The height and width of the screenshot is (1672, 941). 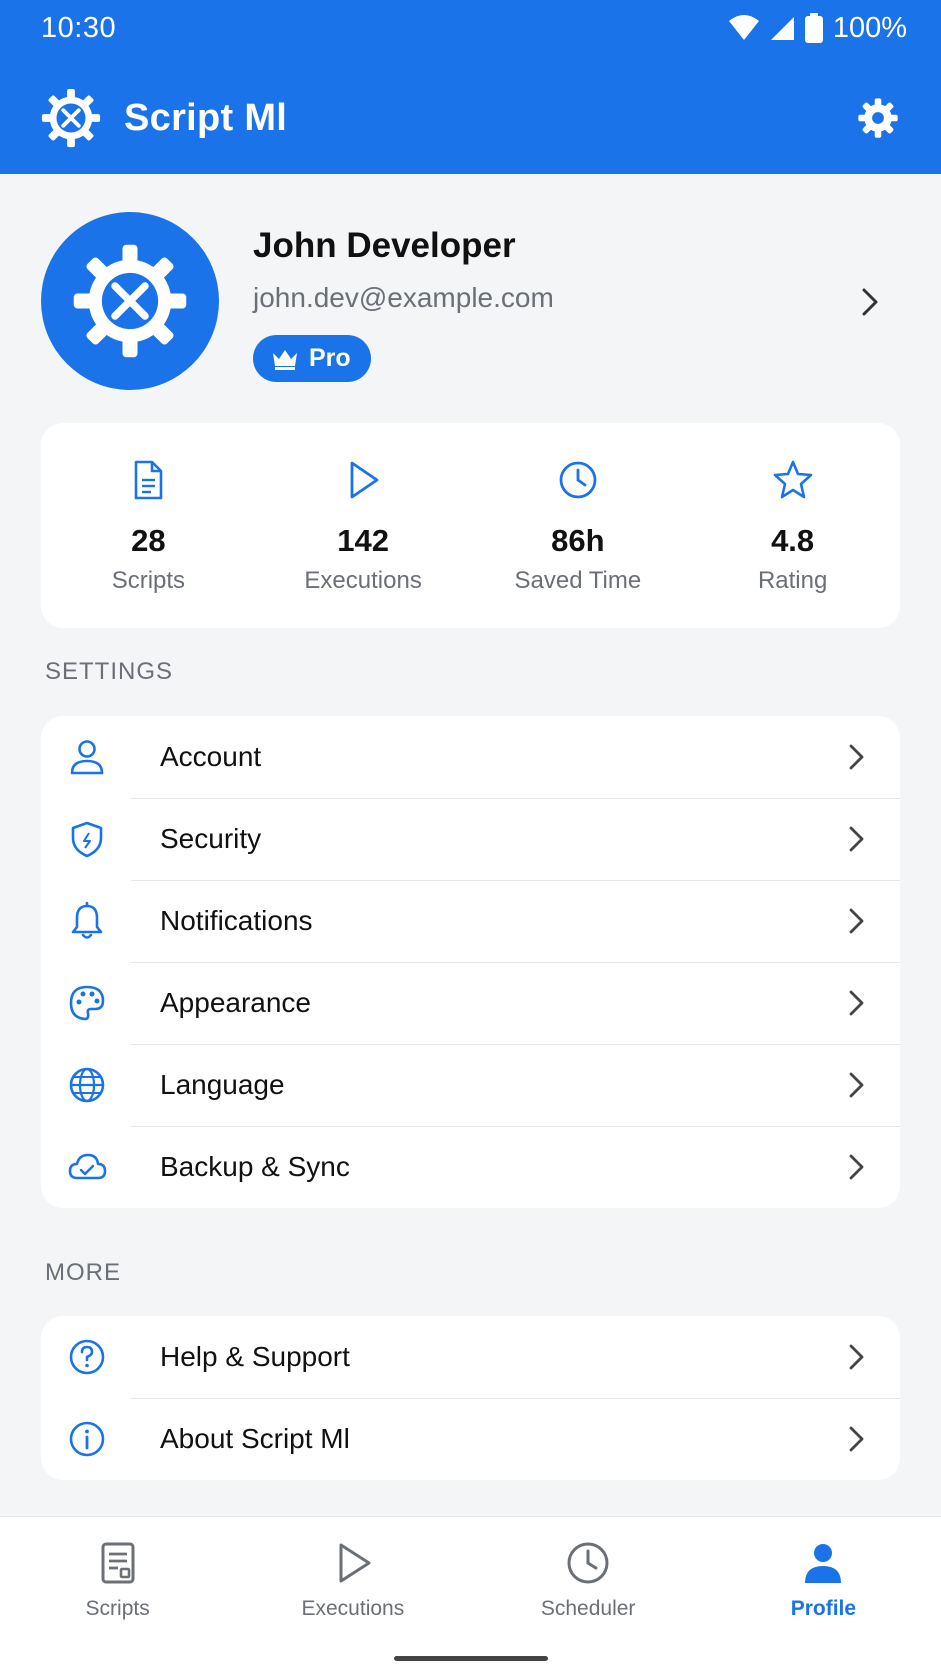 I want to click on settings-item-account: Account, so click(x=470, y=757).